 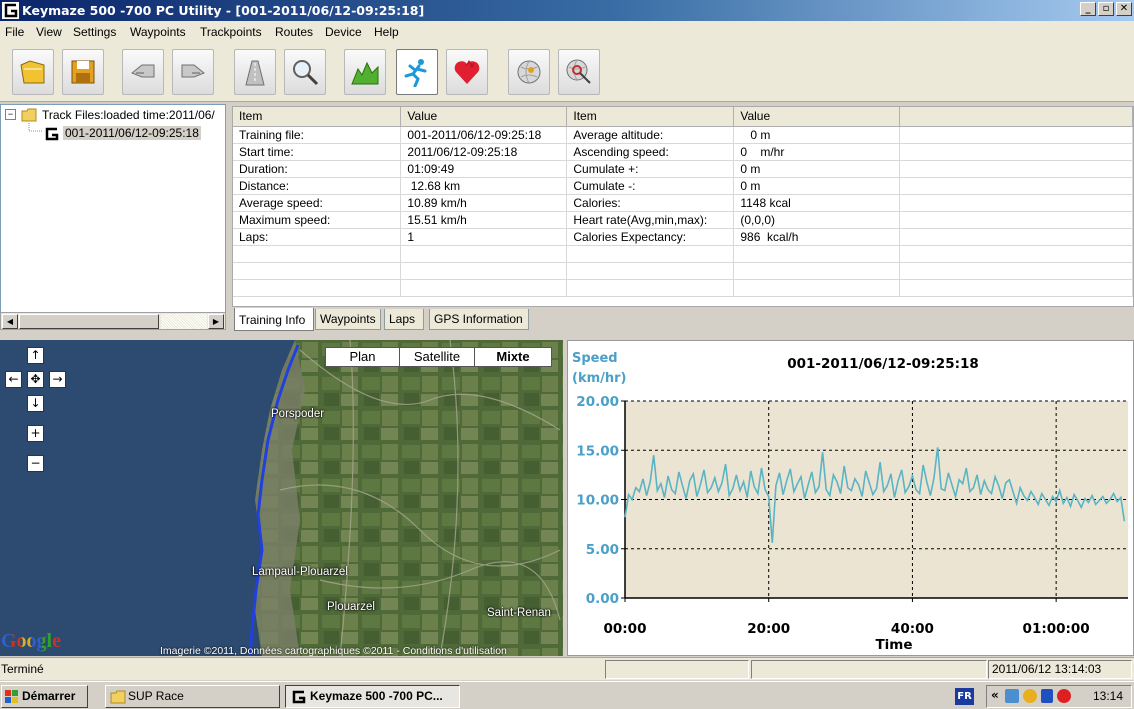 I want to click on place-label: Porspoder, so click(x=298, y=414).